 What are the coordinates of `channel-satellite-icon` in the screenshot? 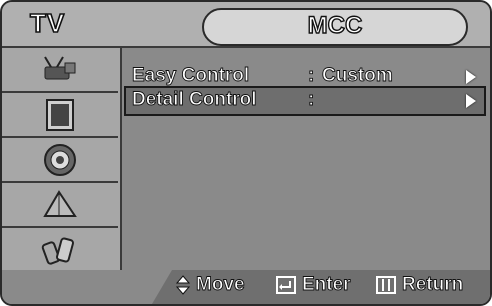 It's located at (60, 203).